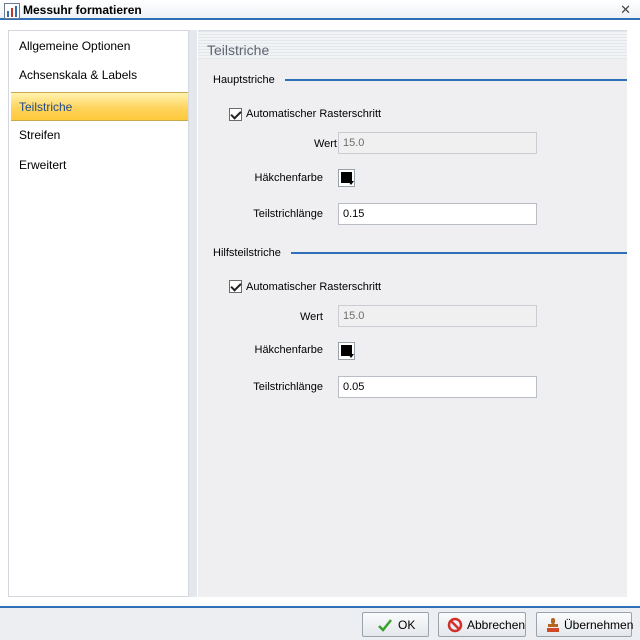 The width and height of the screenshot is (640, 640). Describe the element at coordinates (311, 317) in the screenshot. I see `minor-value-label: Wert` at that location.